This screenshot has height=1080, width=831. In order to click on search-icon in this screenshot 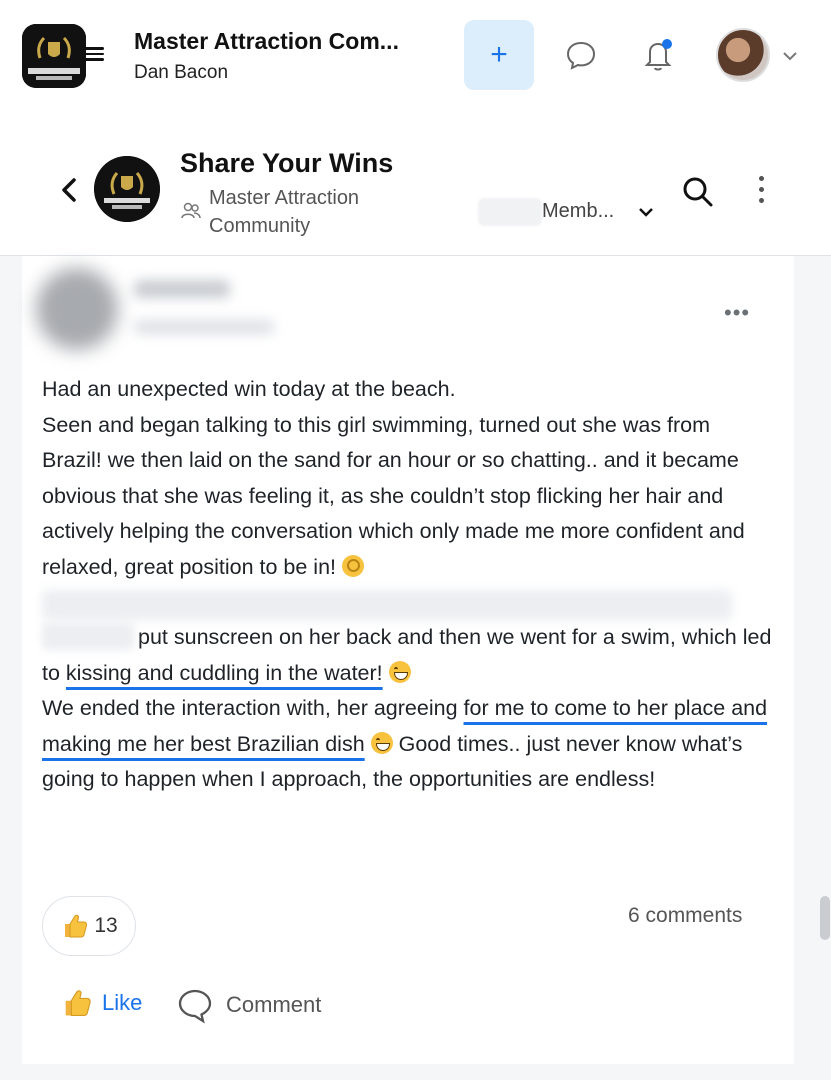, I will do `click(698, 192)`.